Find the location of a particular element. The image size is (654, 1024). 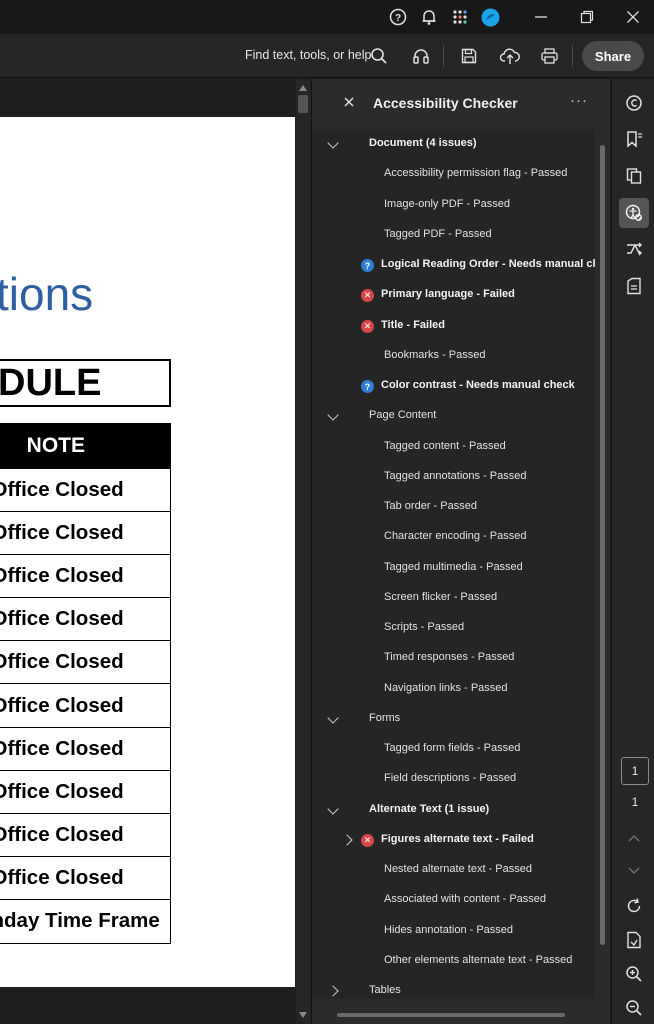

tree-check-item: Tagged annotations - Passed is located at coordinates (453, 477).